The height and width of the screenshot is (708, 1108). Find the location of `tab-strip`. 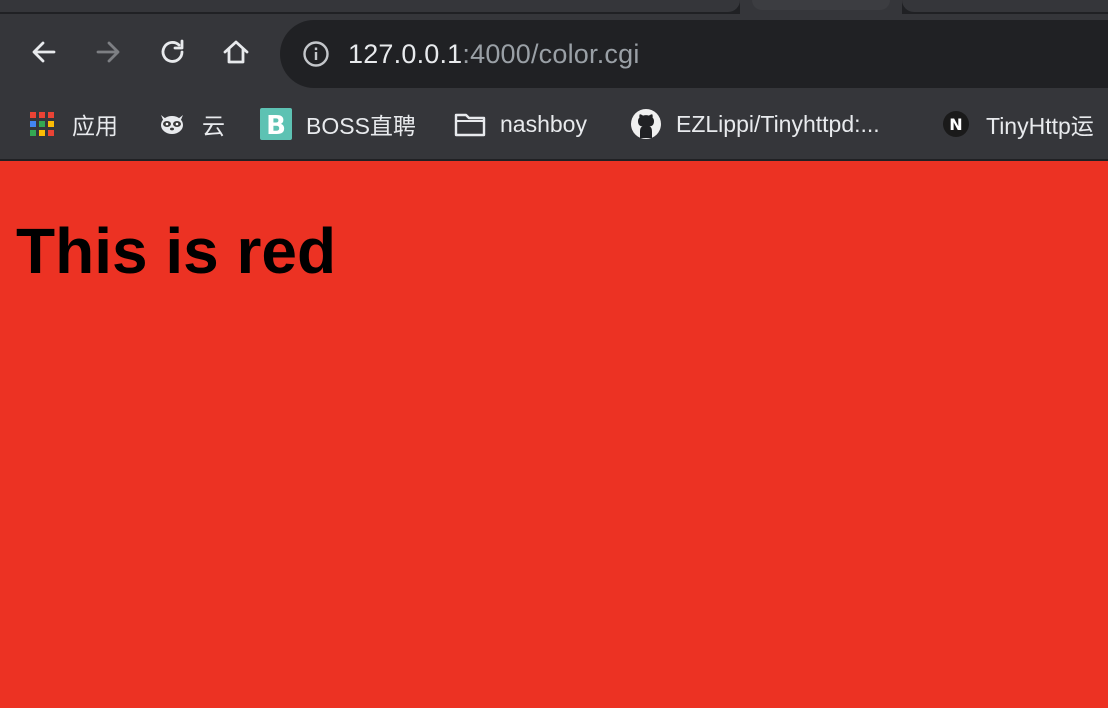

tab-strip is located at coordinates (554, 7).